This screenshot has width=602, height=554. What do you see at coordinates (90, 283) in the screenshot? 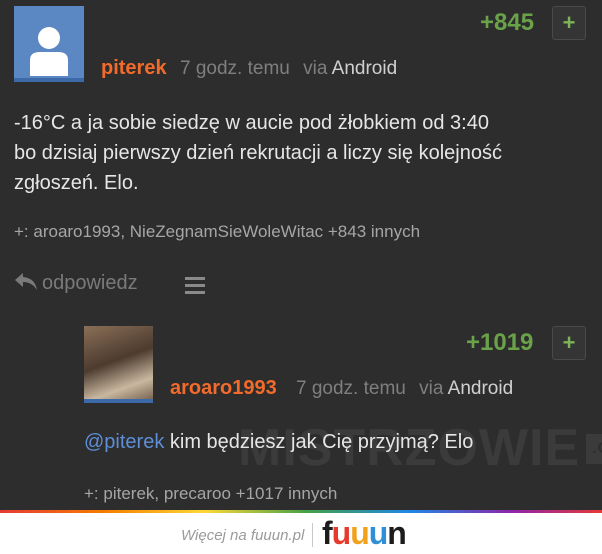
I see `reply-label: odpowiedz` at bounding box center [90, 283].